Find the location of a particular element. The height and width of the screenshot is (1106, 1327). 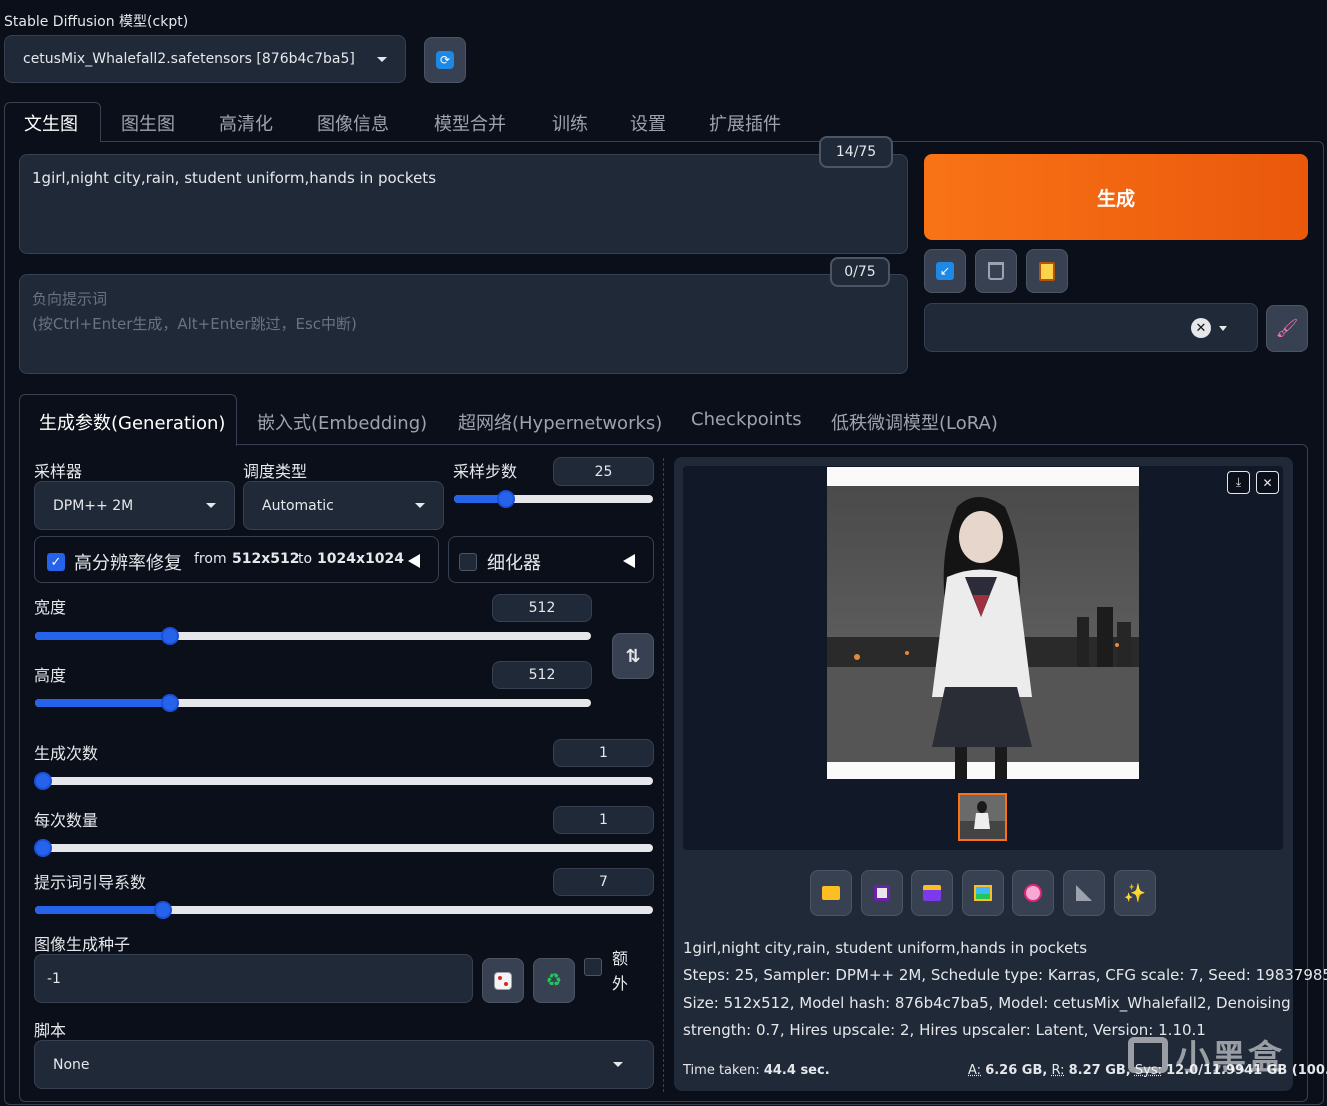

refiner-label: 细化器 is located at coordinates (514, 563).